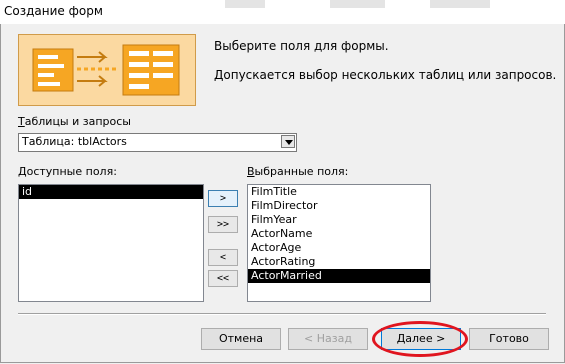  What do you see at coordinates (301, 46) in the screenshot?
I see `instruction-text: Выберите поля для формы.` at bounding box center [301, 46].